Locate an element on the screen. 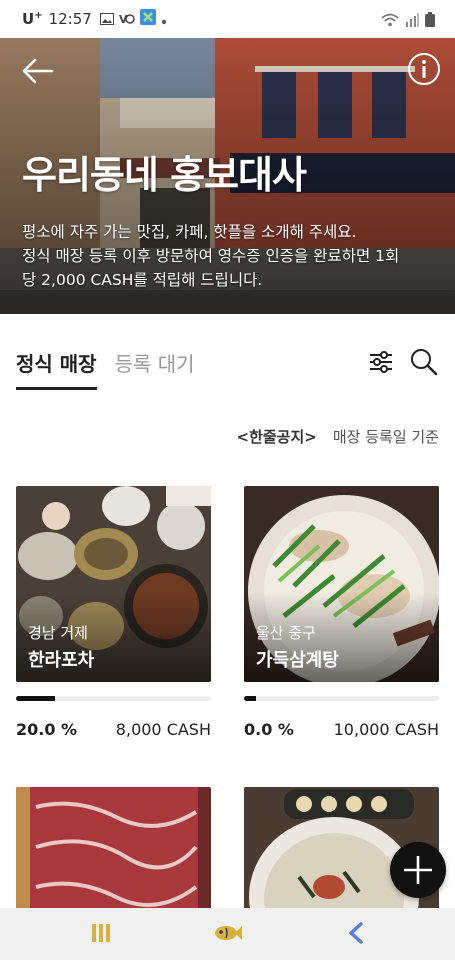 This screenshot has height=960, width=455. store-tabs: 정식 매장 등록 대기 is located at coordinates (105, 369).